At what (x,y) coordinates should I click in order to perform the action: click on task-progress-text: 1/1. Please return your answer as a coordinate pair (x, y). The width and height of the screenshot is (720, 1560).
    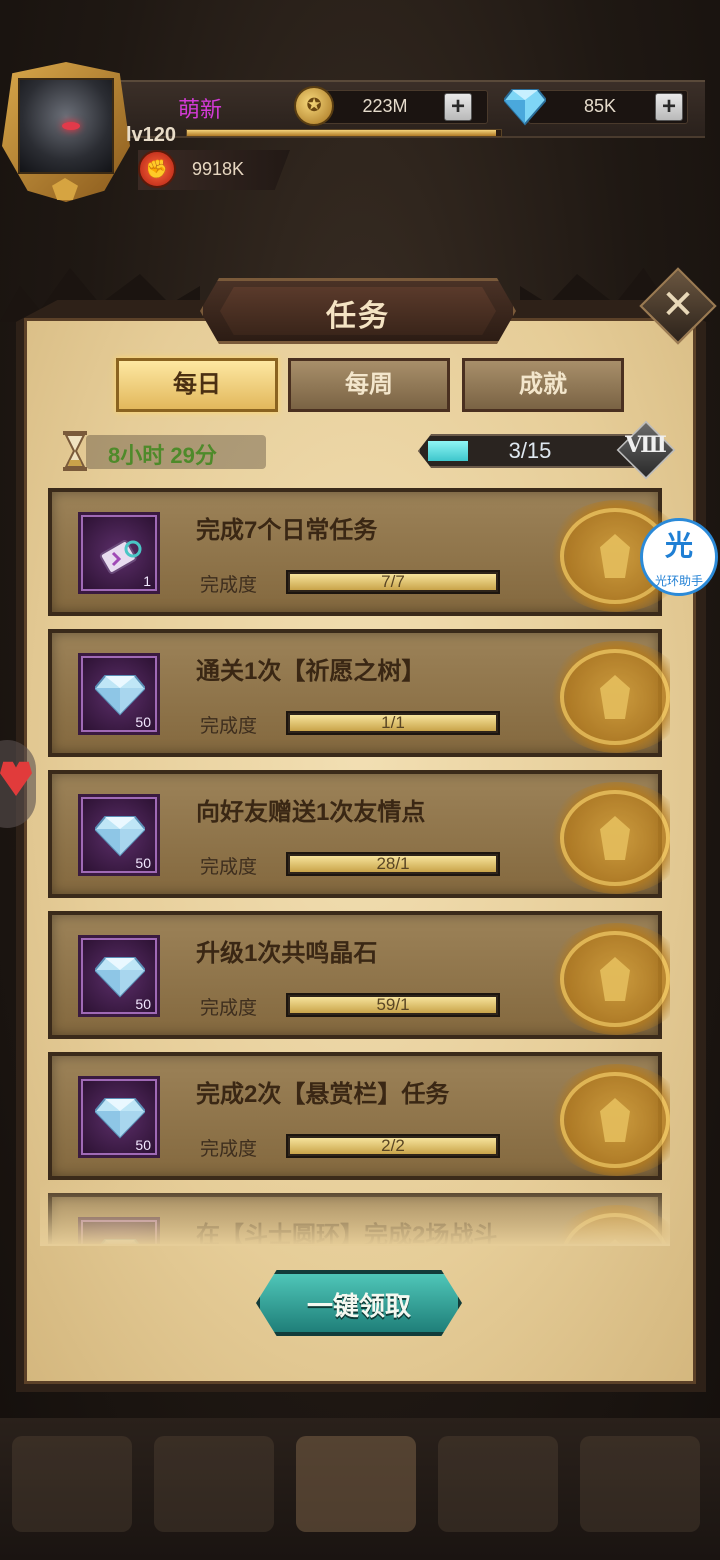
    Looking at the image, I should click on (393, 722).